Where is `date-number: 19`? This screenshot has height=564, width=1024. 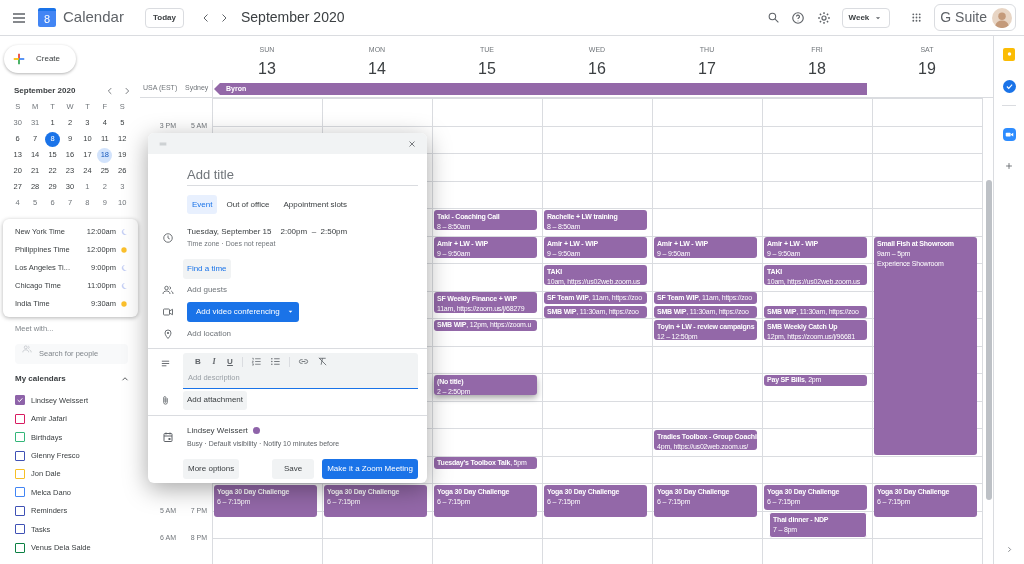
date-number: 19 is located at coordinates (927, 68).